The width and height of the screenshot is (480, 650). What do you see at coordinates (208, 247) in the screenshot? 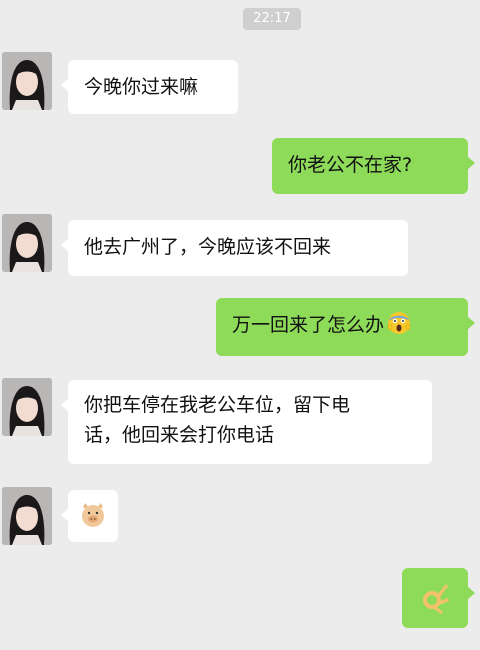
I see `message-text: 他去广州了，今晚应该不回来` at bounding box center [208, 247].